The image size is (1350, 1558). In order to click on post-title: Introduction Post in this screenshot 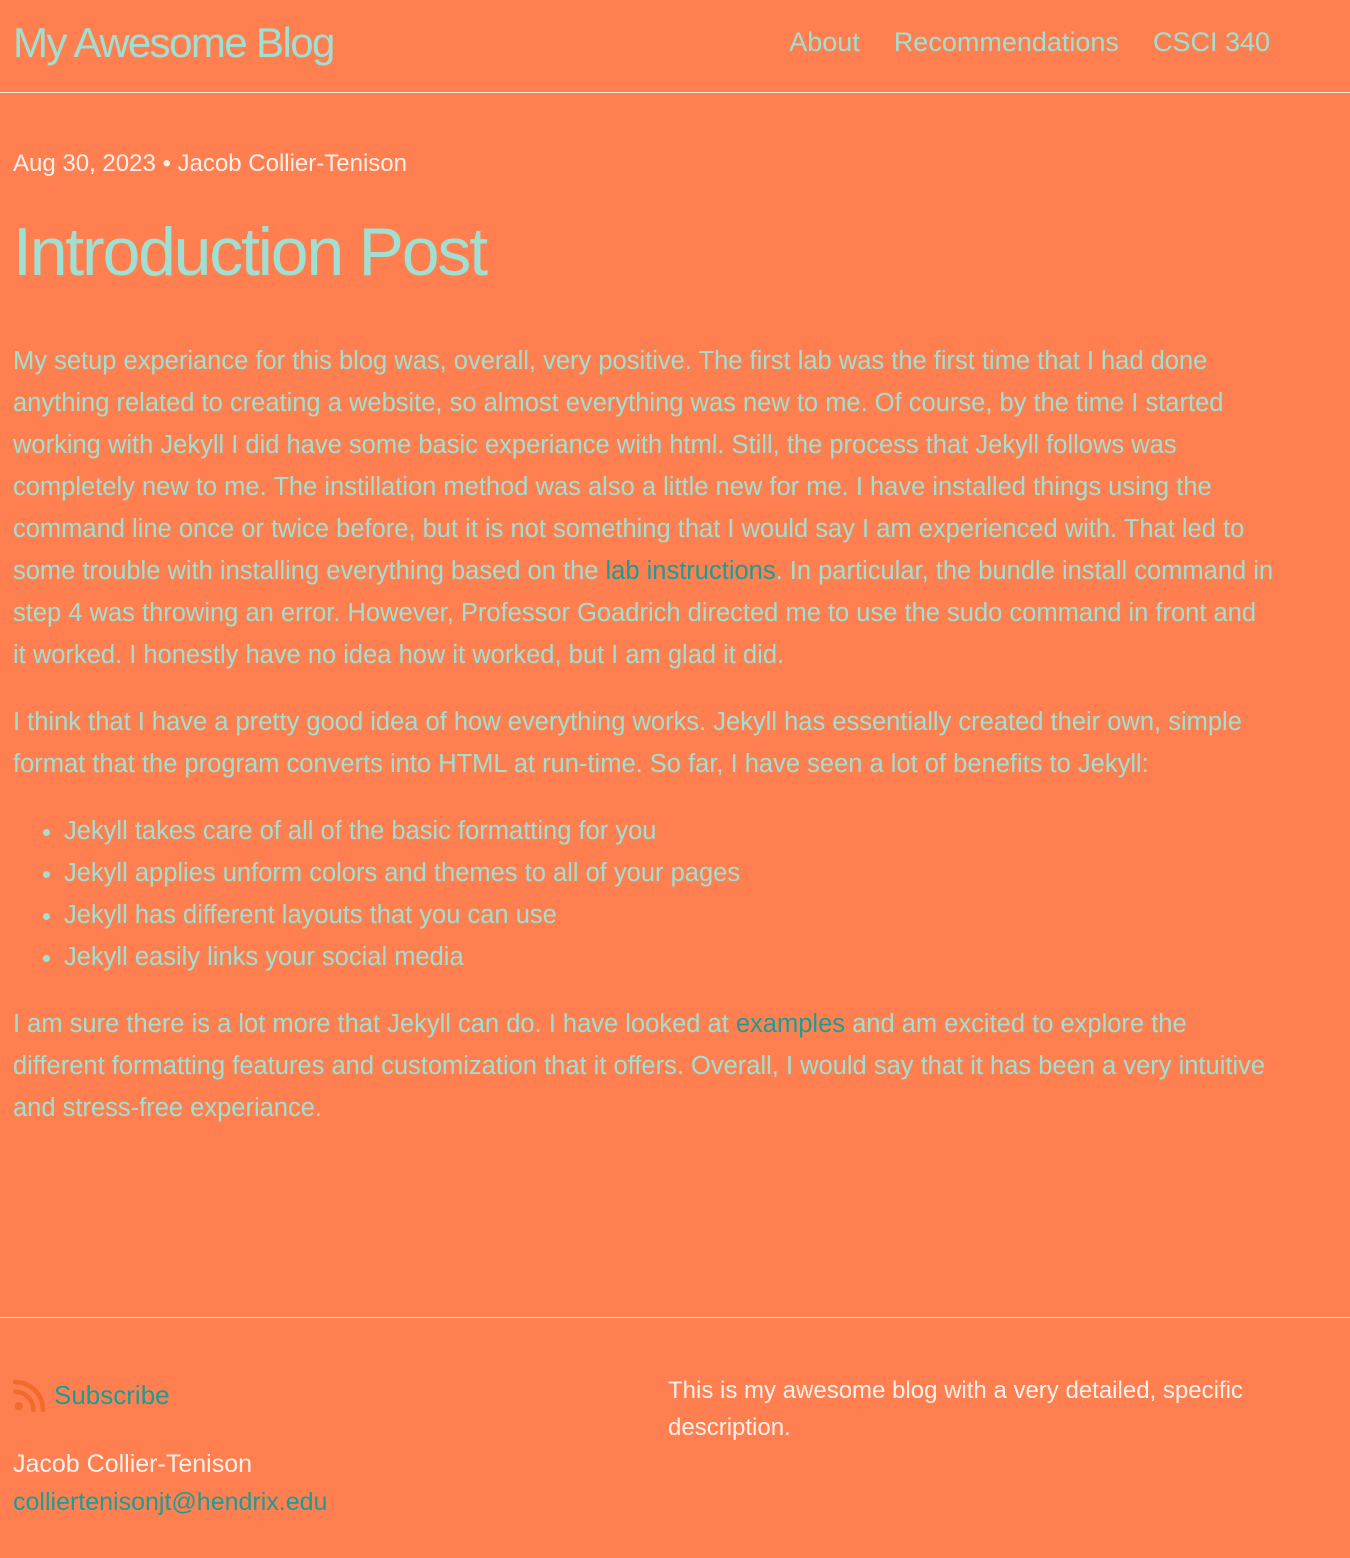, I will do `click(250, 252)`.